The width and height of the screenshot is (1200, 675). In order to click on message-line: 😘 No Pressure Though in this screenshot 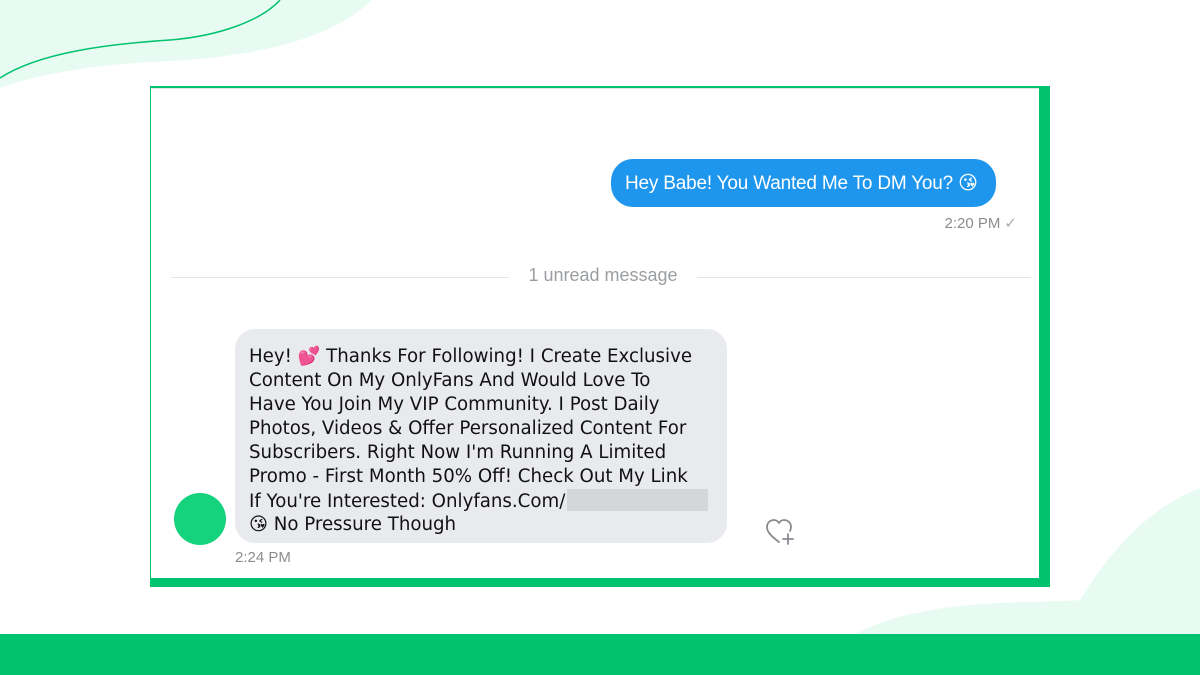, I will do `click(481, 525)`.